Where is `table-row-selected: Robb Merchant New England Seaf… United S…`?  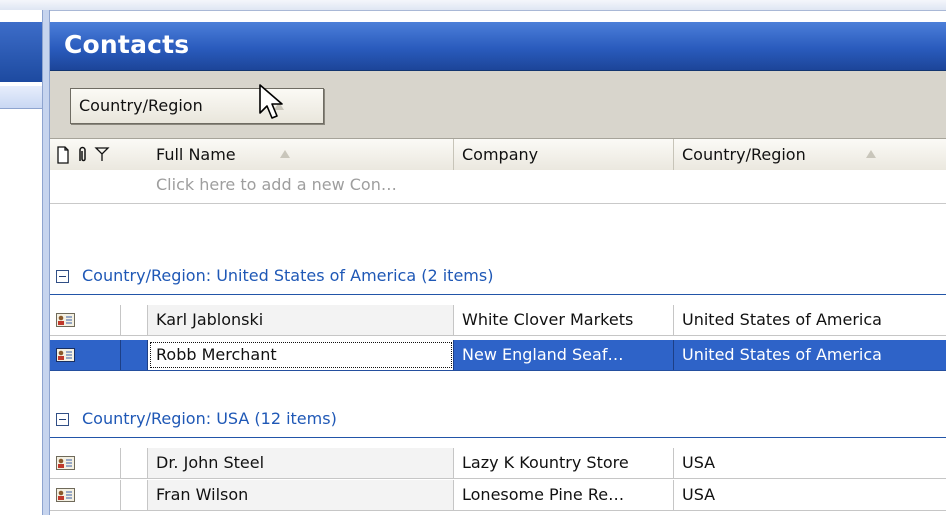 table-row-selected: Robb Merchant New England Seaf… United S… is located at coordinates (498, 355).